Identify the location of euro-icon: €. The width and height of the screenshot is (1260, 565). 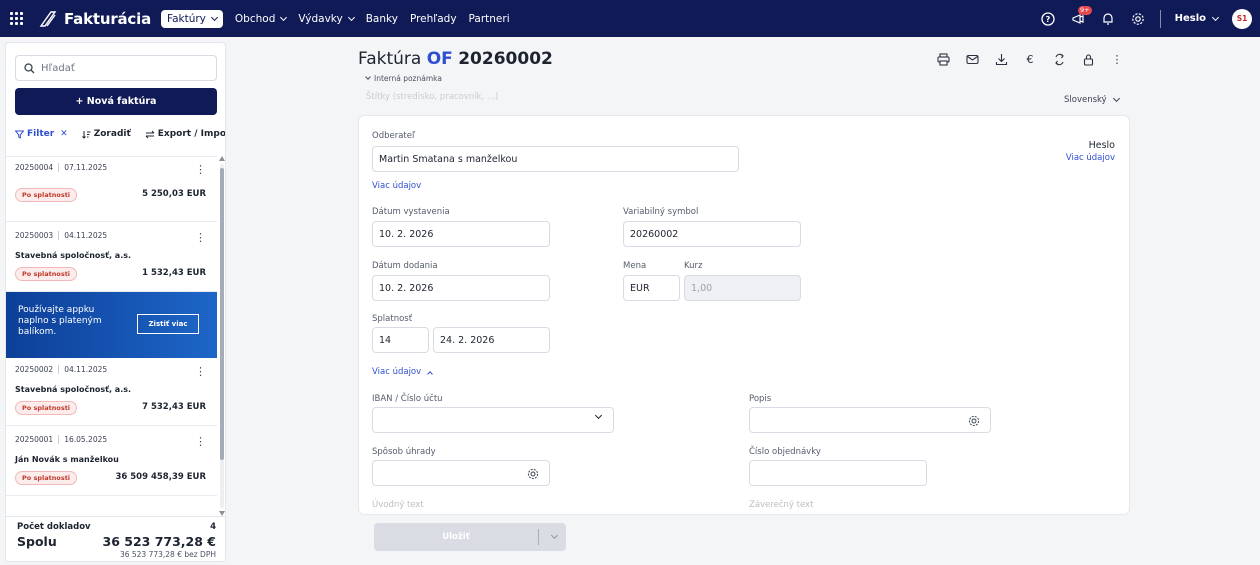
(1030, 59).